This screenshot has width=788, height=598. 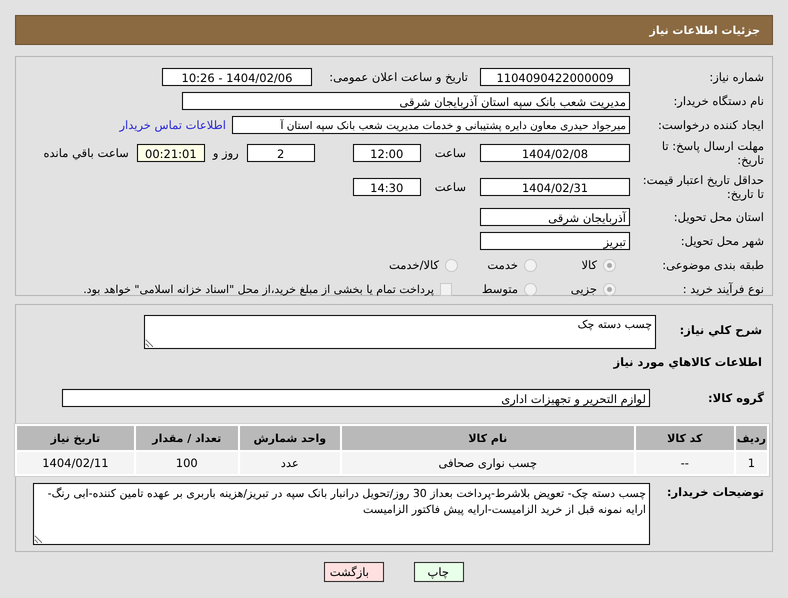 What do you see at coordinates (413, 265) in the screenshot?
I see `radio-label: كالا/خدمت` at bounding box center [413, 265].